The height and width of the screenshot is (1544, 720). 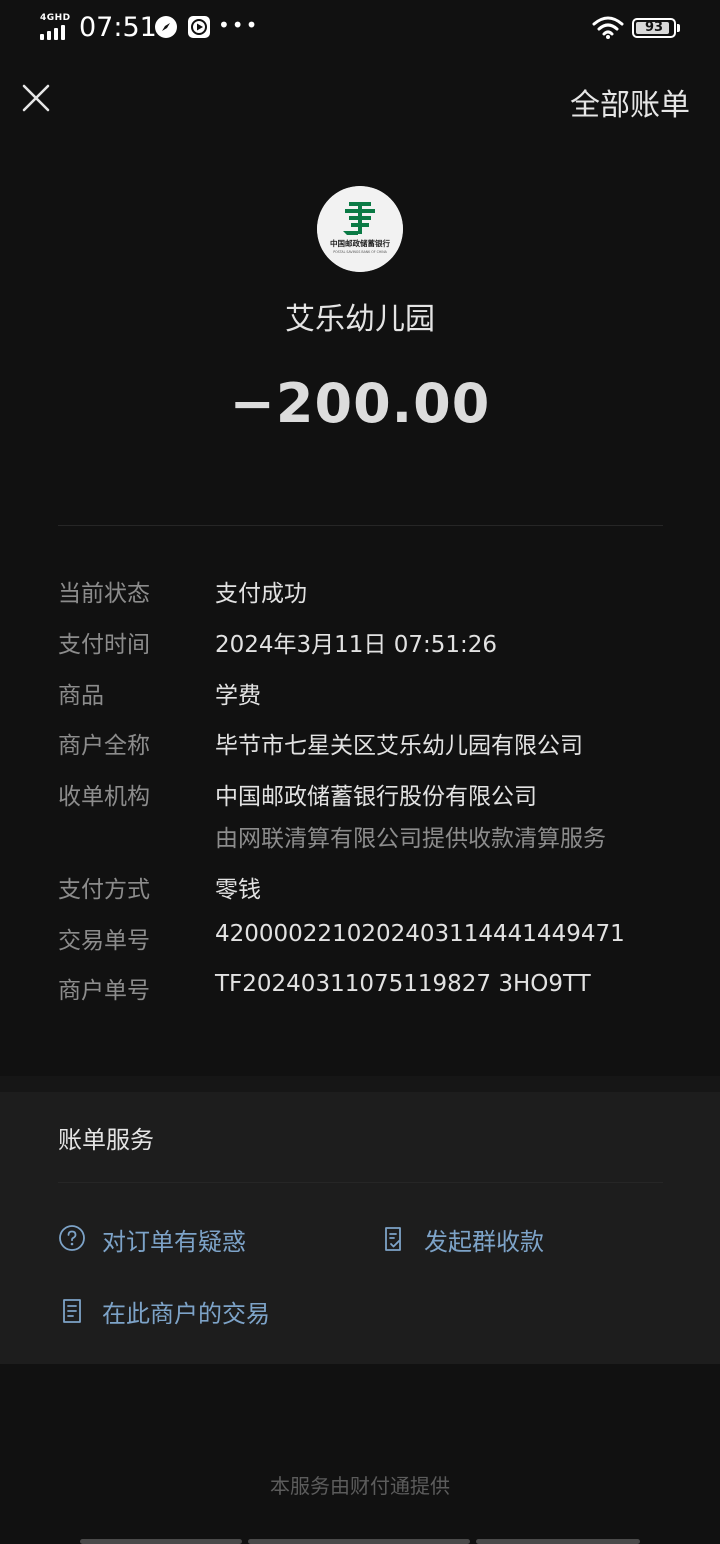 I want to click on top-divider, so click(x=360, y=525).